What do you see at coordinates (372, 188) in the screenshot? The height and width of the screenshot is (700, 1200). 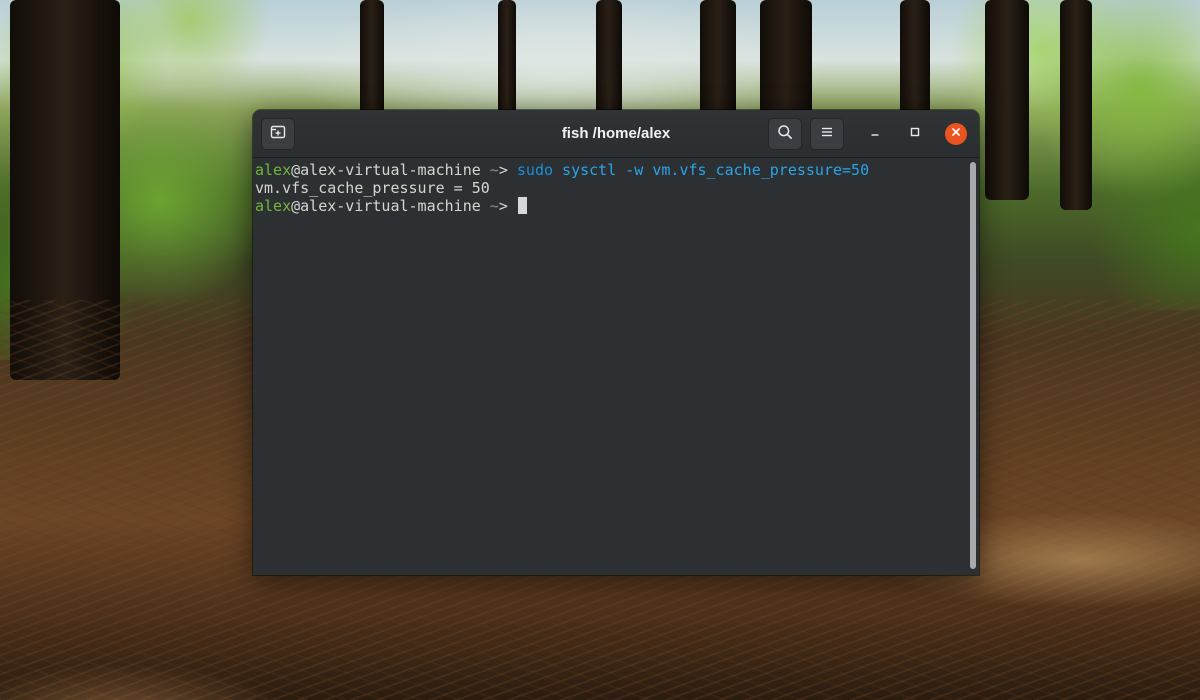 I see `command-output: vm.vfs_cache_pressure = 50` at bounding box center [372, 188].